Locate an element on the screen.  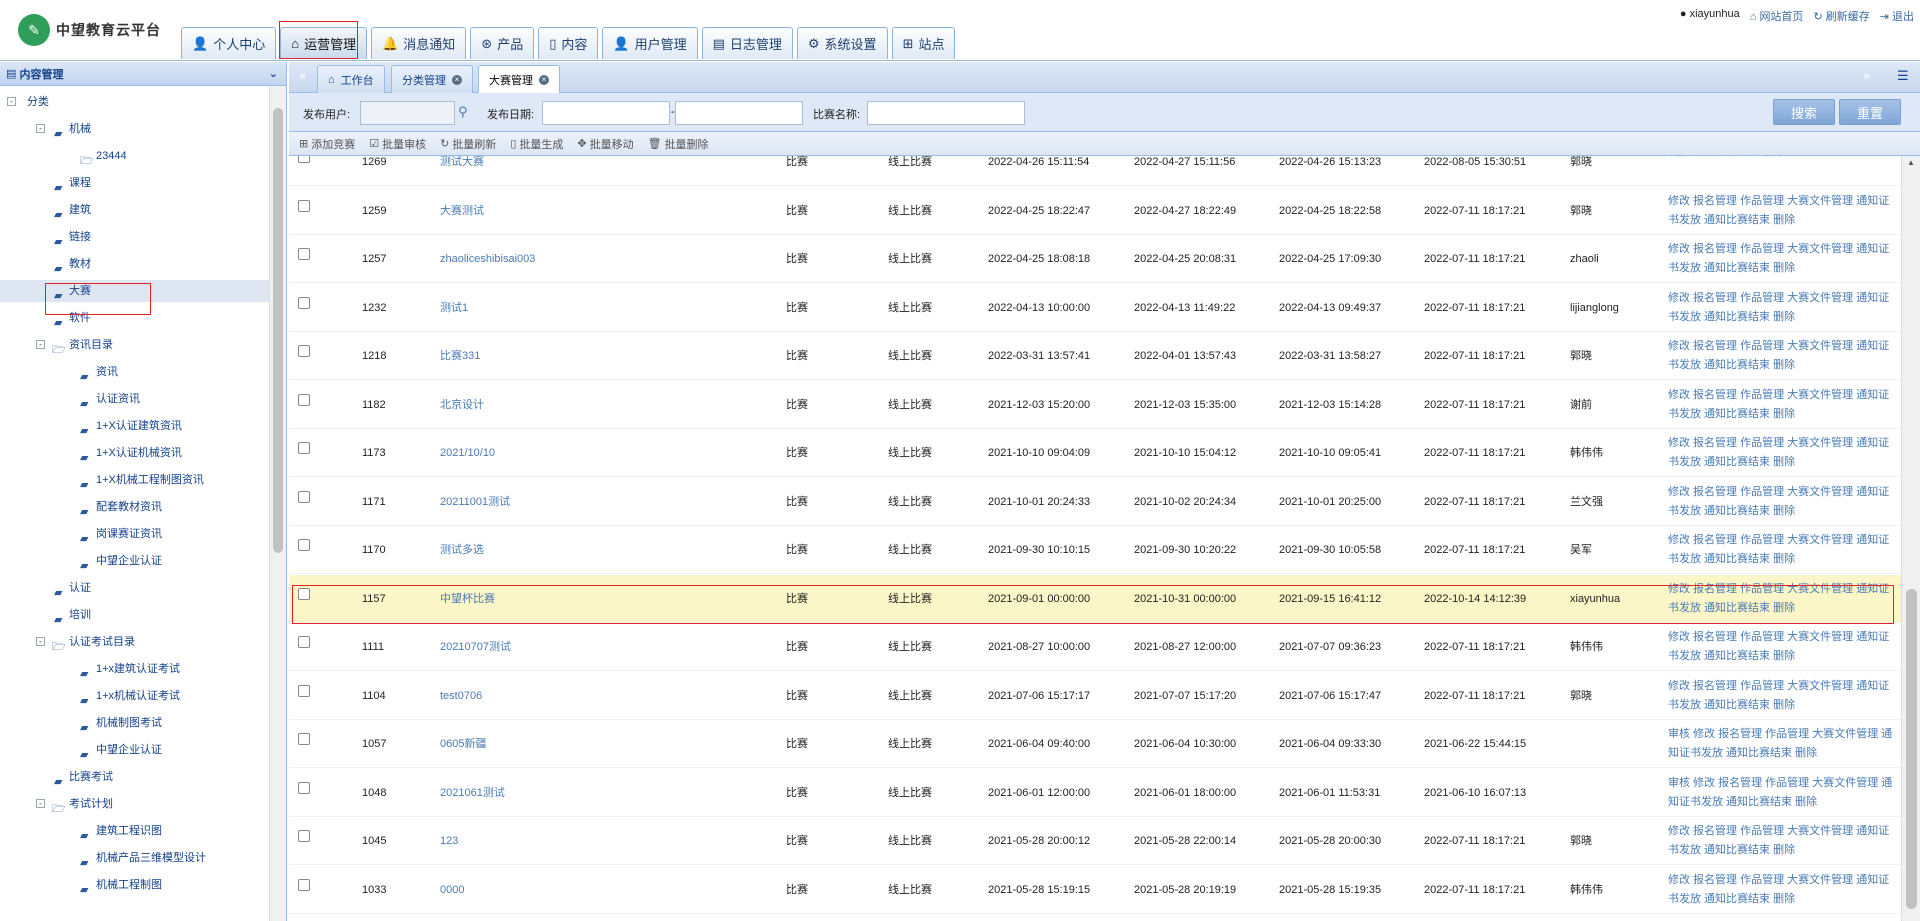
toolbar-doc-button: ▯ 批量生成 is located at coordinates (536, 144).